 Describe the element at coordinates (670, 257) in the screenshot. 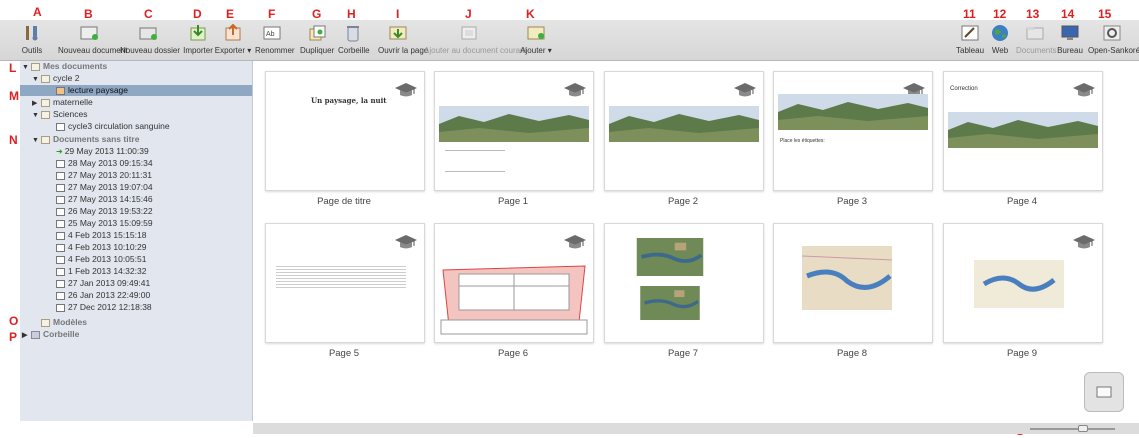

I see `aerial-photo` at that location.